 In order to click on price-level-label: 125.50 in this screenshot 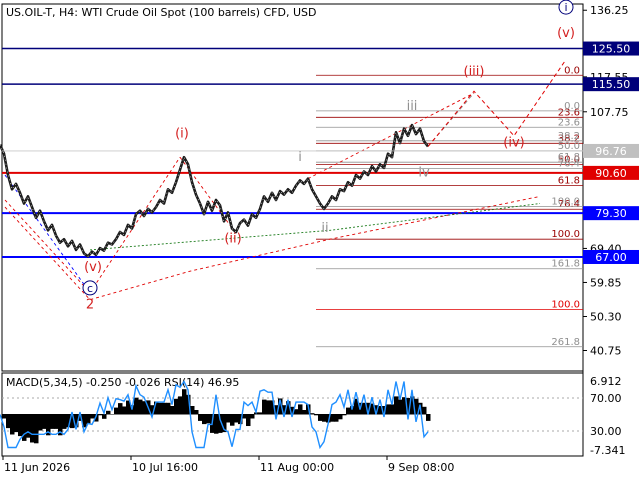, I will do `click(611, 49)`.